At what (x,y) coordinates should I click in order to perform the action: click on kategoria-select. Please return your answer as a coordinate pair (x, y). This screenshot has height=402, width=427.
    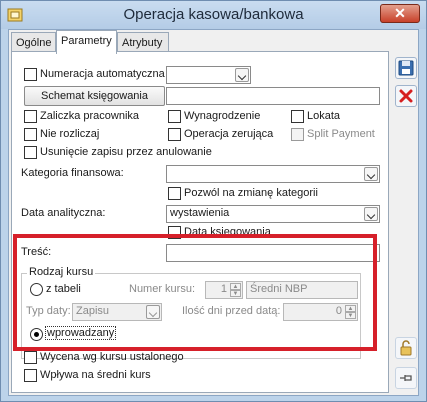
    Looking at the image, I should click on (273, 174).